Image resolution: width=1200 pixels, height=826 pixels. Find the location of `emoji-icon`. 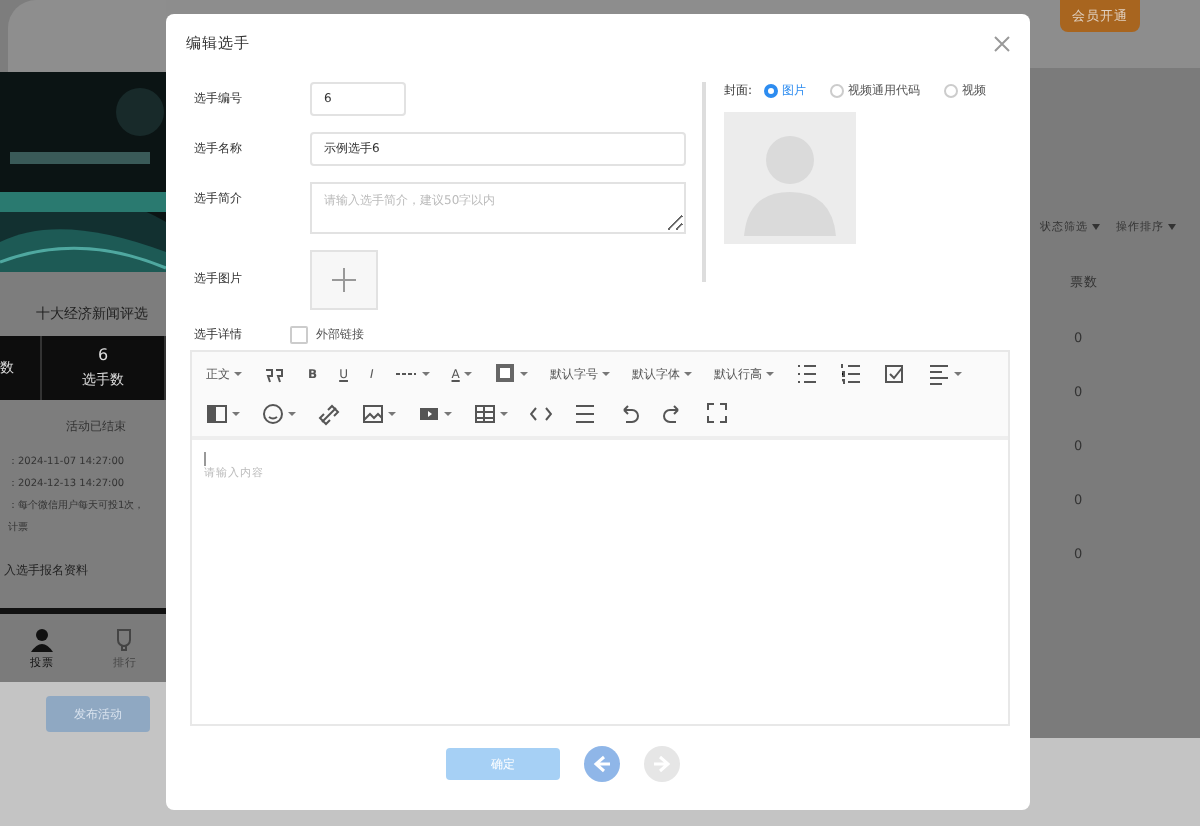

emoji-icon is located at coordinates (273, 414).